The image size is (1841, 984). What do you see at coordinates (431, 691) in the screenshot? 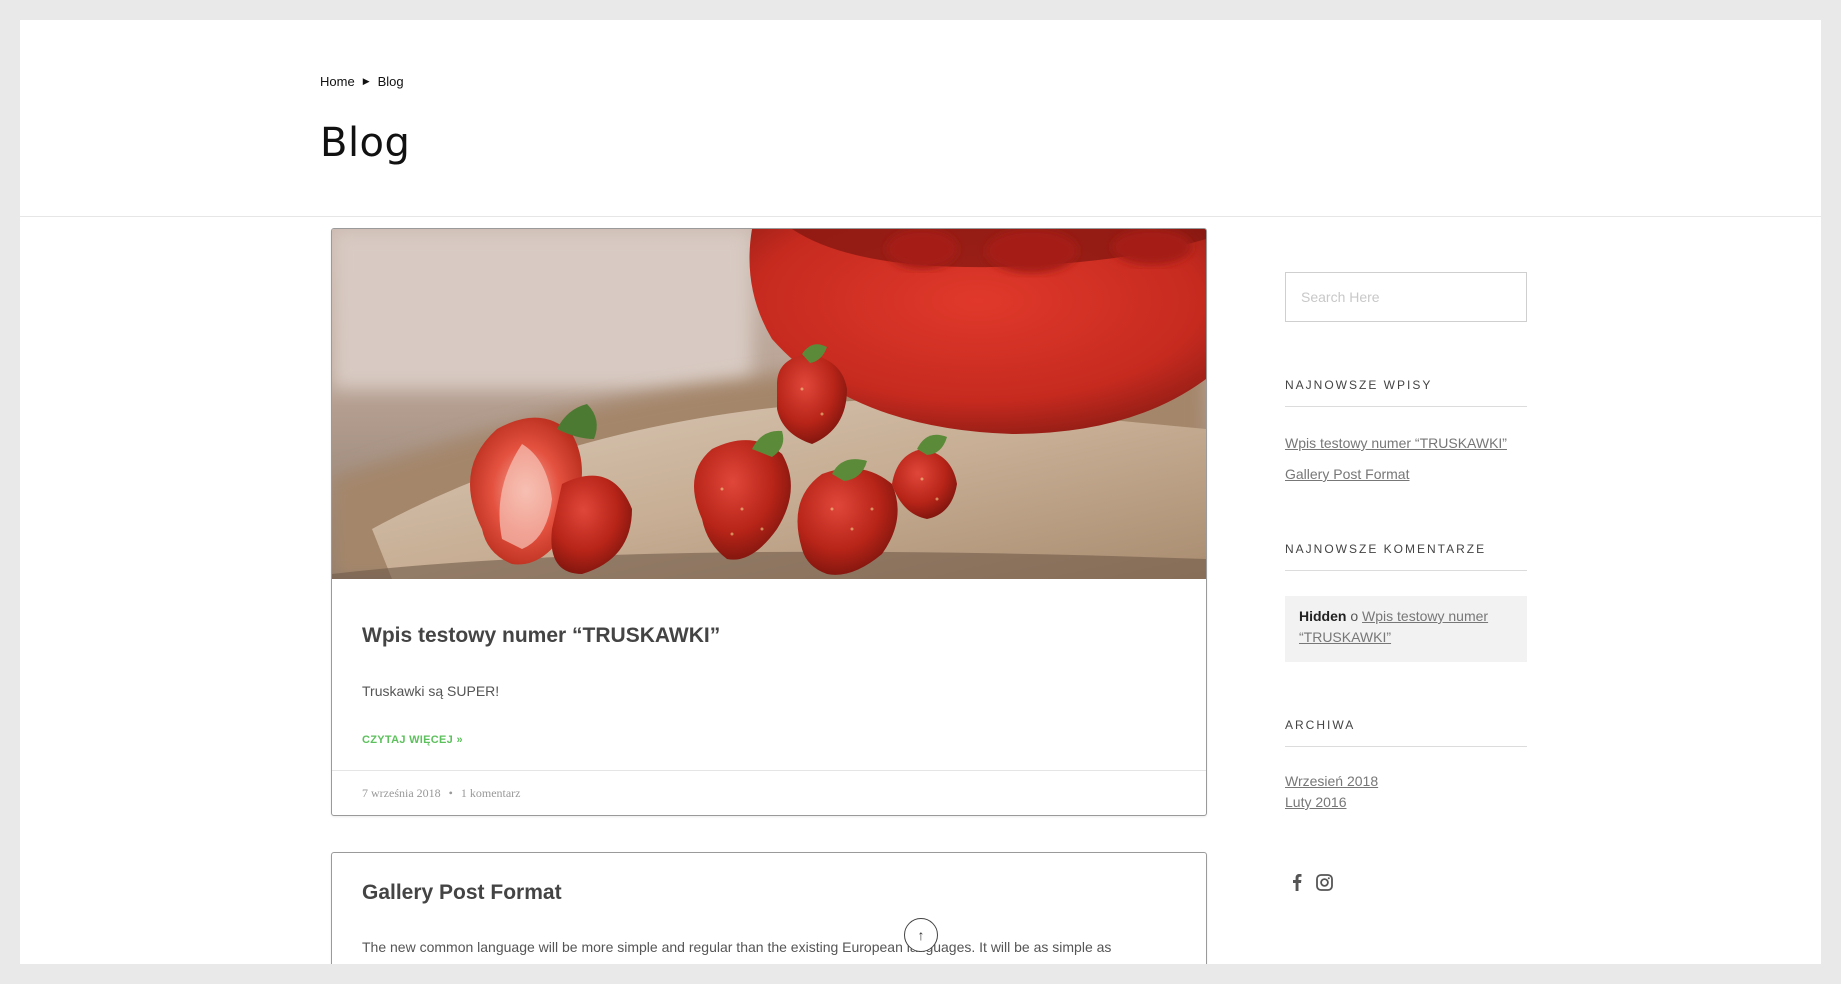
I see `post-excerpt: Truskawki są SUPER!` at bounding box center [431, 691].